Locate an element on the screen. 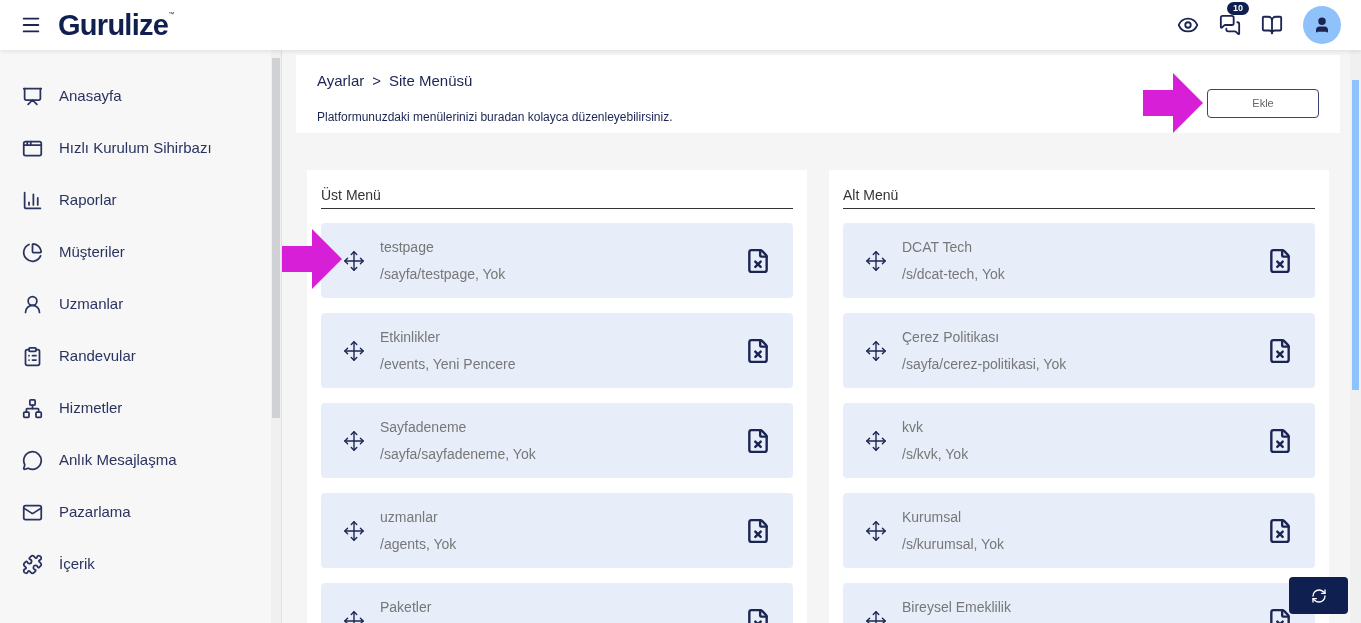 This screenshot has width=1361, height=623. menu-item: Bireysel Emeklilik is located at coordinates (1079, 603).